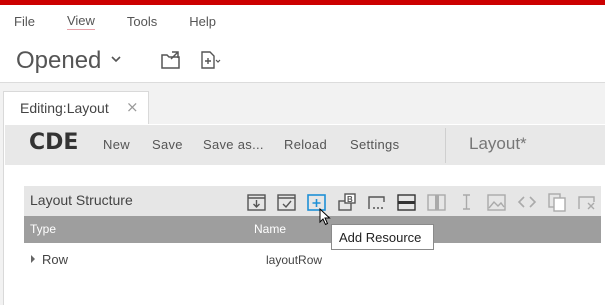  Describe the element at coordinates (445, 145) in the screenshot. I see `toolbar-divider` at that location.